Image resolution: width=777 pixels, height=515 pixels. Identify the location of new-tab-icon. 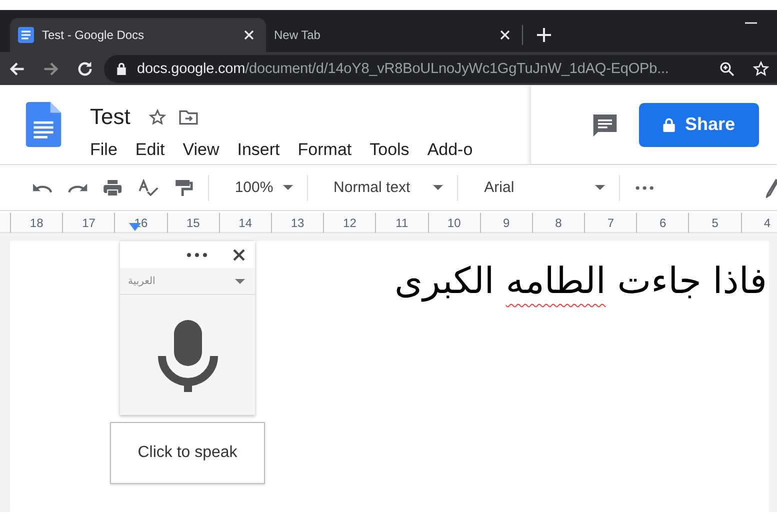
(544, 35).